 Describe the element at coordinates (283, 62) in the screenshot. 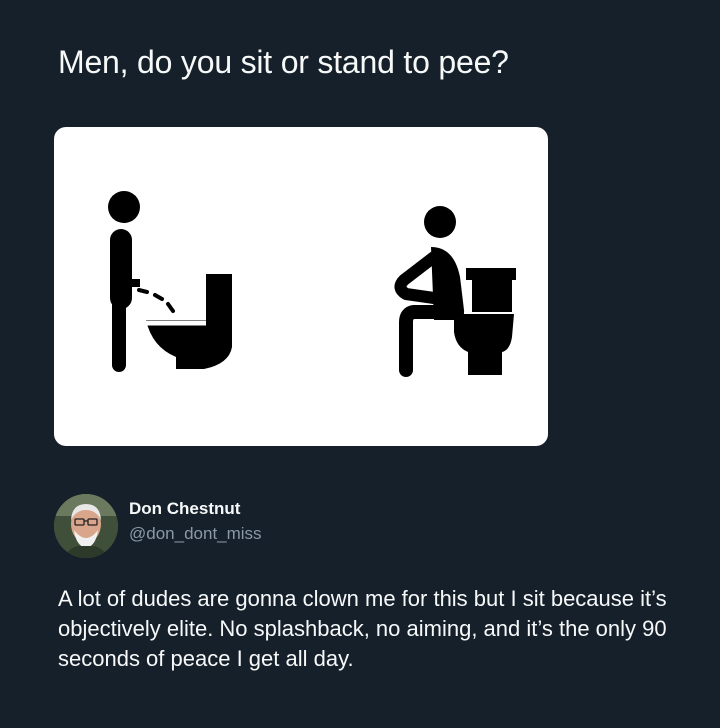

I see `post-question: Men, do you sit or stand to pee?` at that location.